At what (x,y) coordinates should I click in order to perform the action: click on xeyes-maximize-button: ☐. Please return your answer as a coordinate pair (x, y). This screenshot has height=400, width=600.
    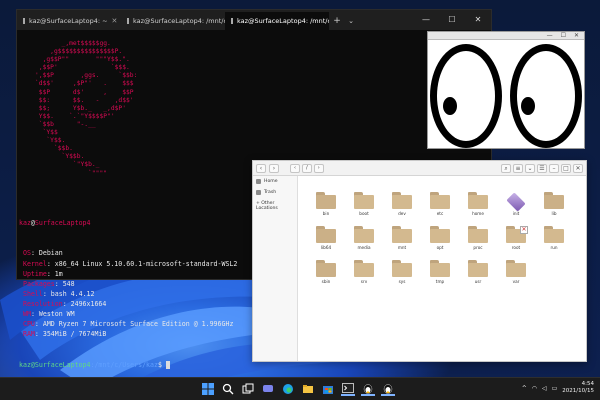
    Looking at the image, I should click on (563, 35).